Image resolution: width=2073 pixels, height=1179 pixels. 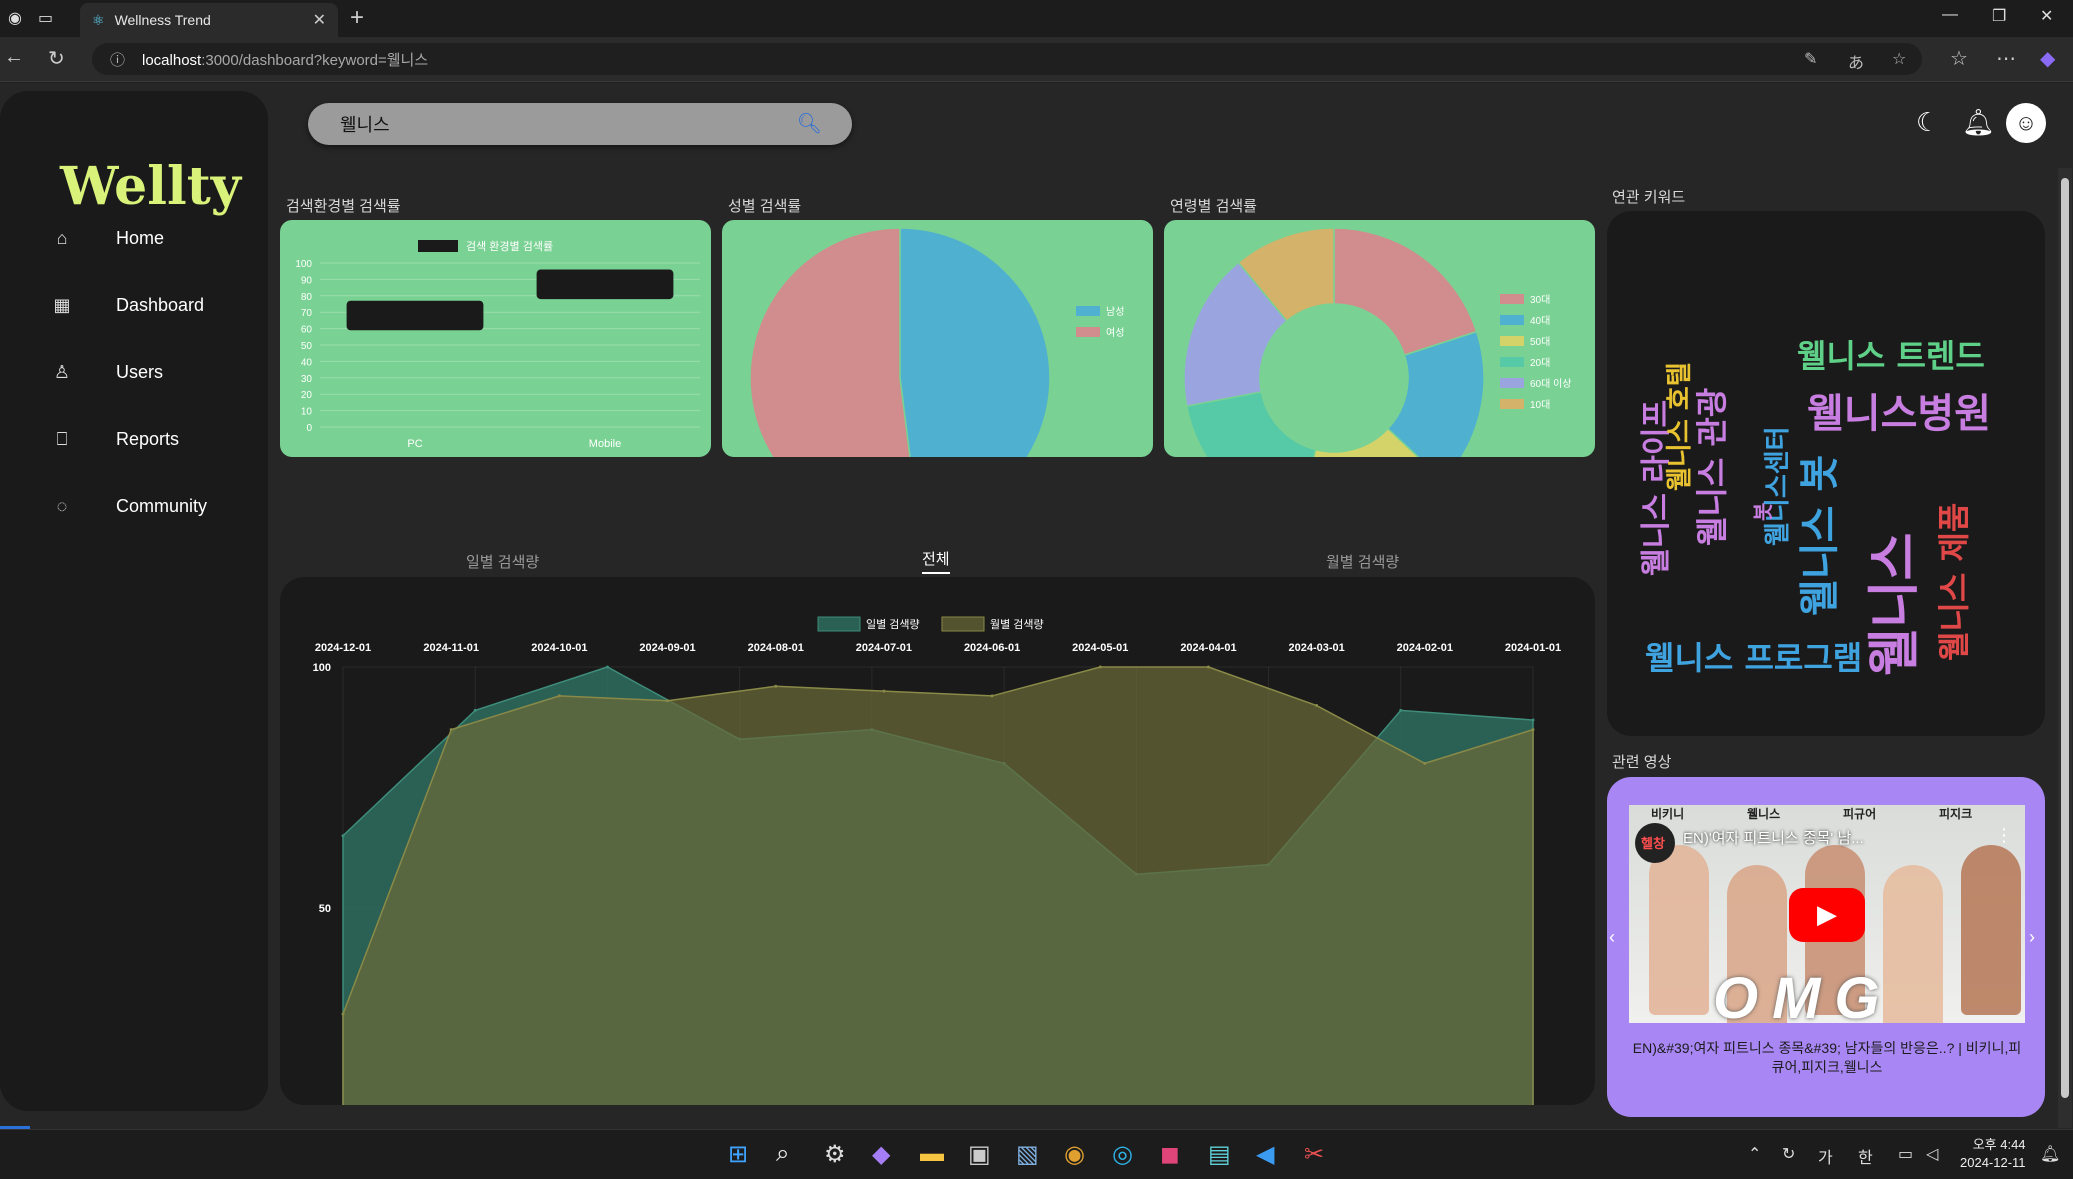 What do you see at coordinates (1754, 1154) in the screenshot?
I see `tray-chevron-icon: ⌃` at bounding box center [1754, 1154].